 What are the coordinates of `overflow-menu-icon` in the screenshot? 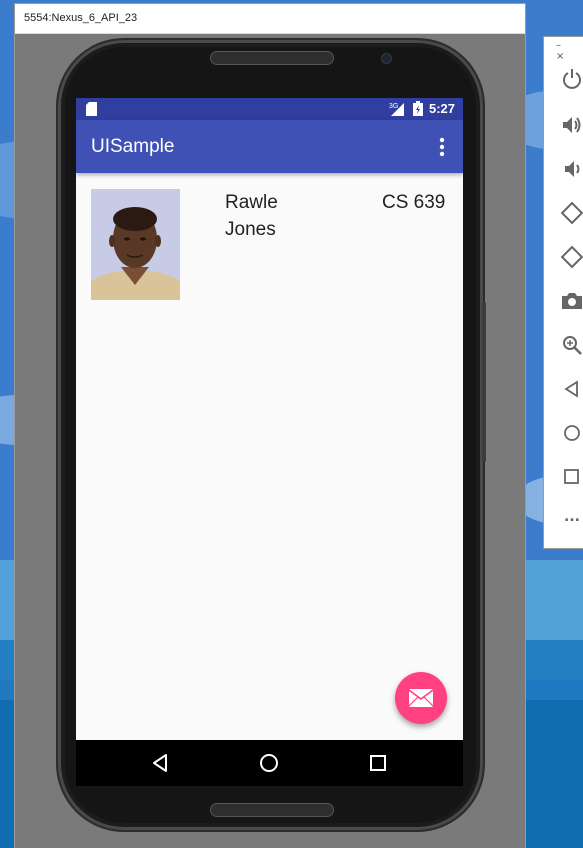 It's located at (442, 147).